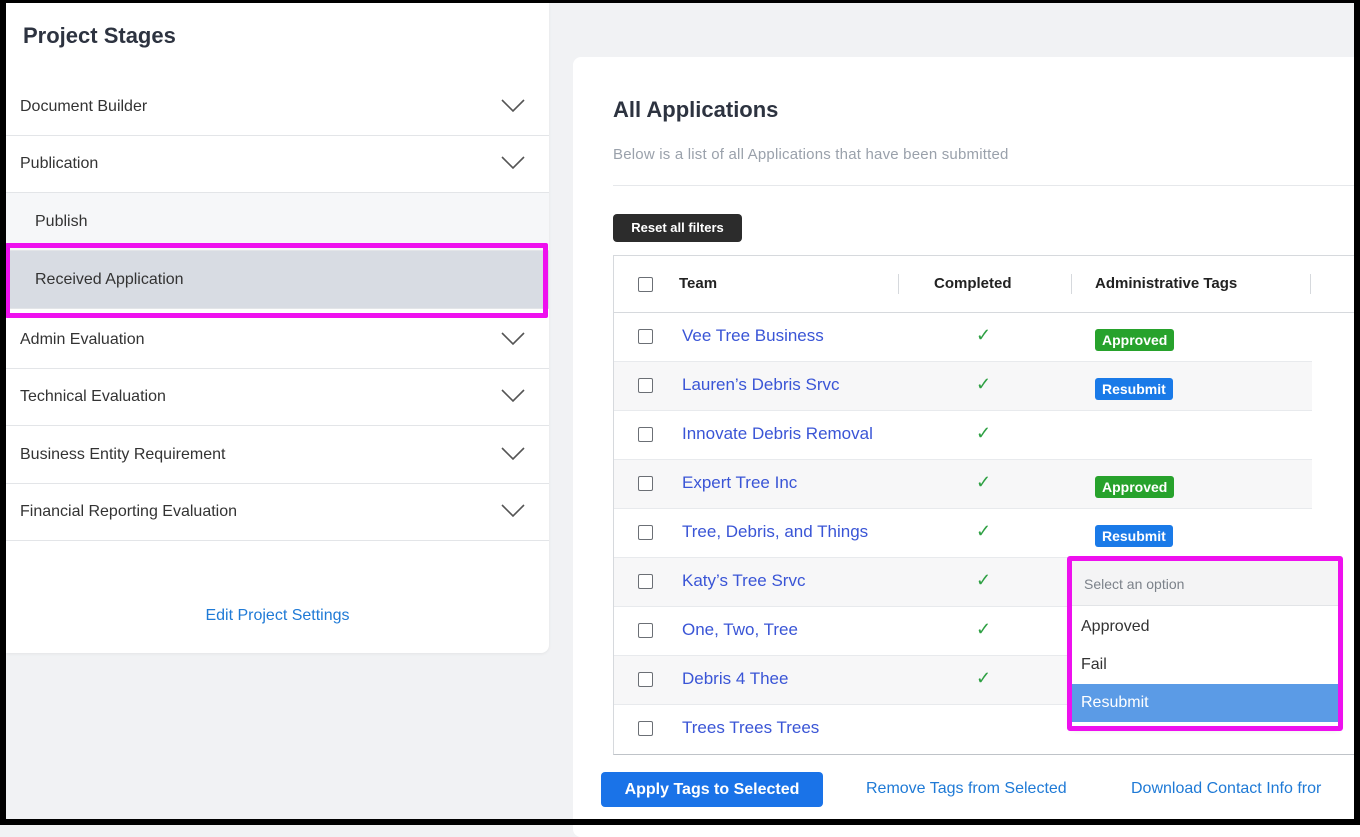 The image size is (1360, 837). What do you see at coordinates (963, 435) in the screenshot?
I see `table-row: Innovate Debris Removal ✓` at bounding box center [963, 435].